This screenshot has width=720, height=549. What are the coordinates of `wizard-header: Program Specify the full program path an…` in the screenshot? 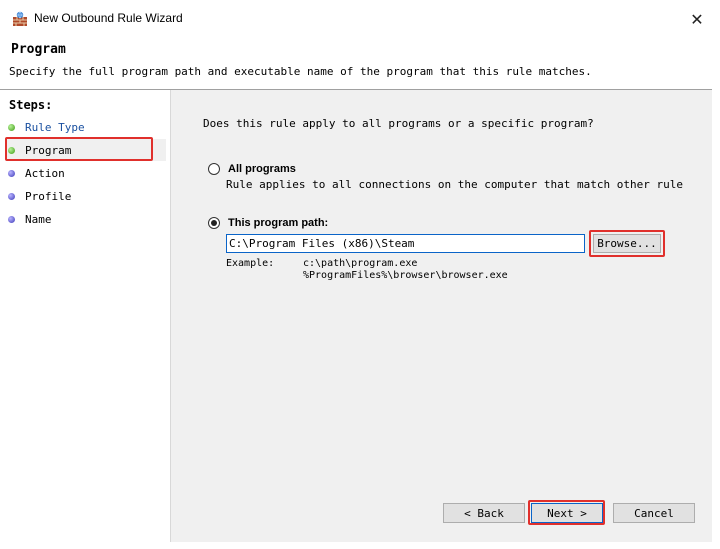 It's located at (360, 63).